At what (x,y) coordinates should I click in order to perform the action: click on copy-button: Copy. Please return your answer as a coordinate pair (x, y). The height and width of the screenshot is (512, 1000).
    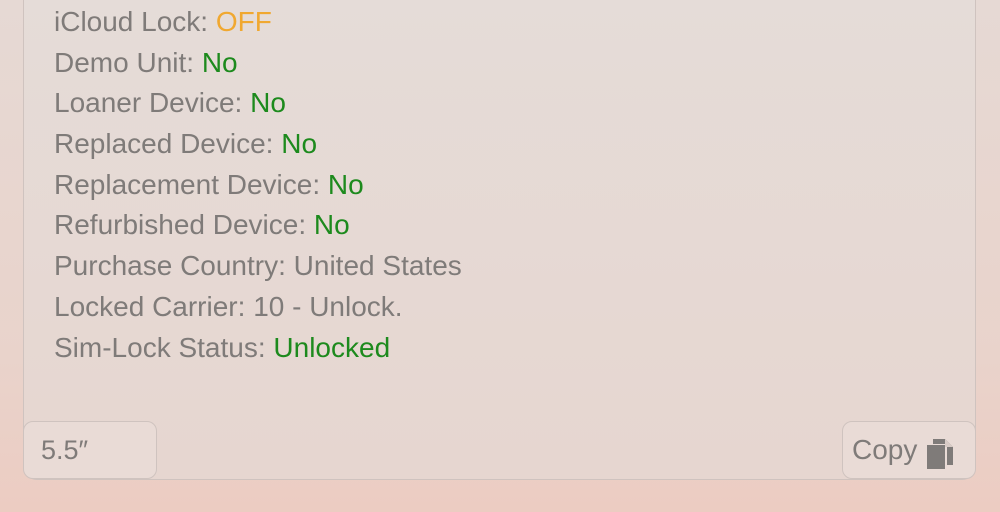
    Looking at the image, I should click on (909, 450).